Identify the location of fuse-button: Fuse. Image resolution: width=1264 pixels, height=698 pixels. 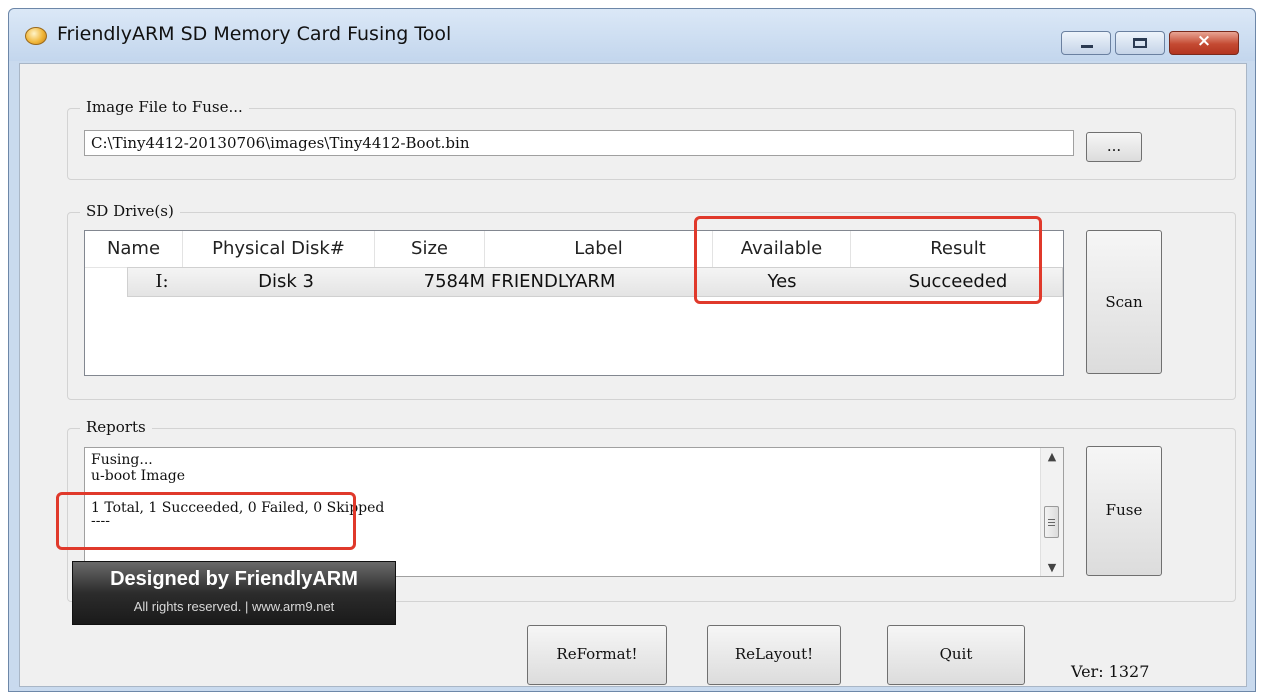
(1124, 511).